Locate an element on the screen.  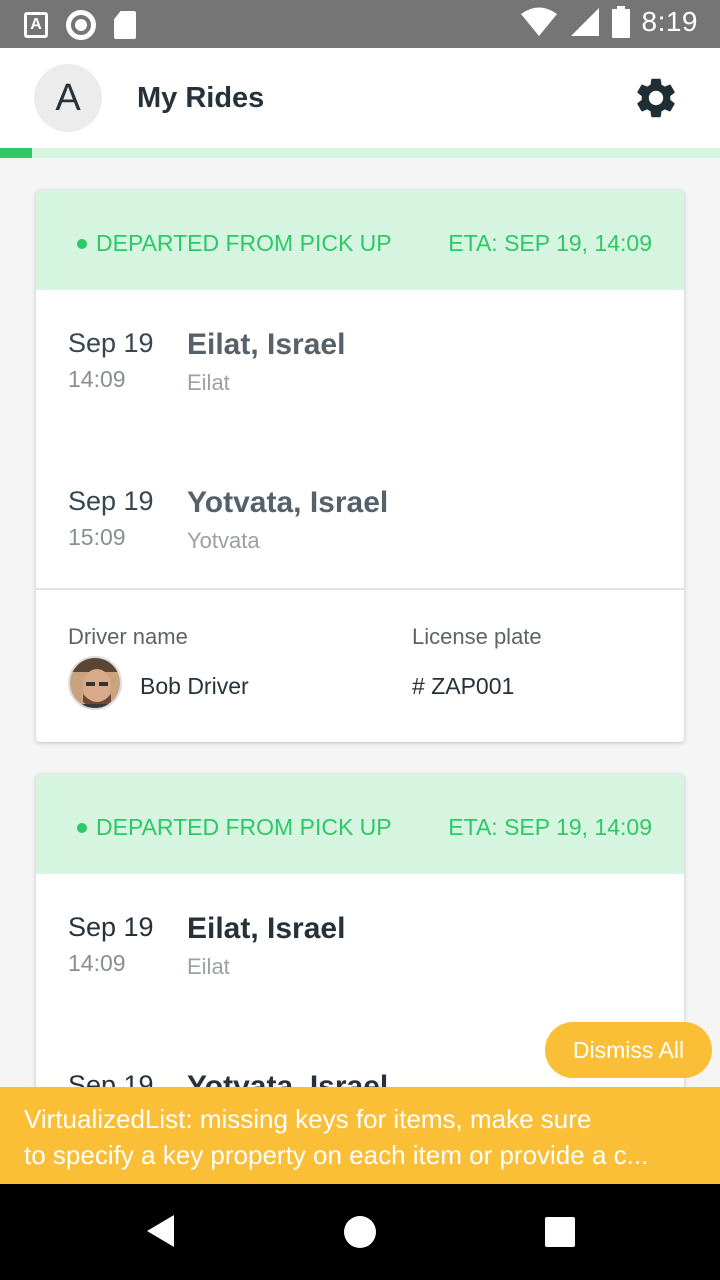
stop-time: 15:09 is located at coordinates (97, 537).